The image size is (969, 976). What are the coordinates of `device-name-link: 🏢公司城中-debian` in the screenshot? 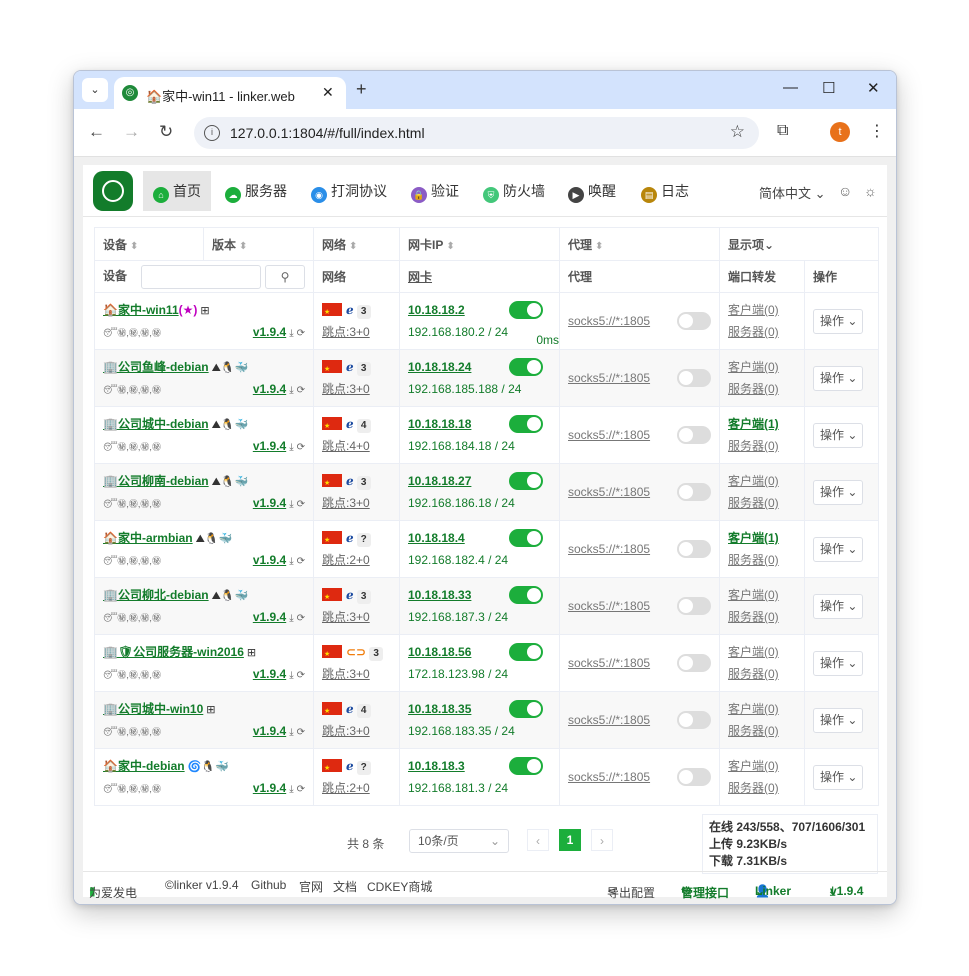 It's located at (156, 424).